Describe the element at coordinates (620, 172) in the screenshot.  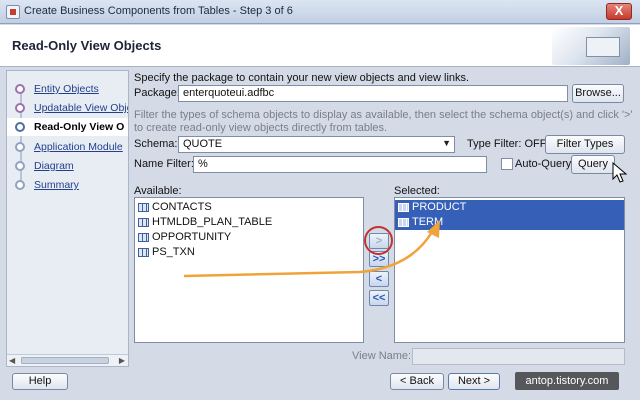
I see `mouse-cursor-icon` at that location.